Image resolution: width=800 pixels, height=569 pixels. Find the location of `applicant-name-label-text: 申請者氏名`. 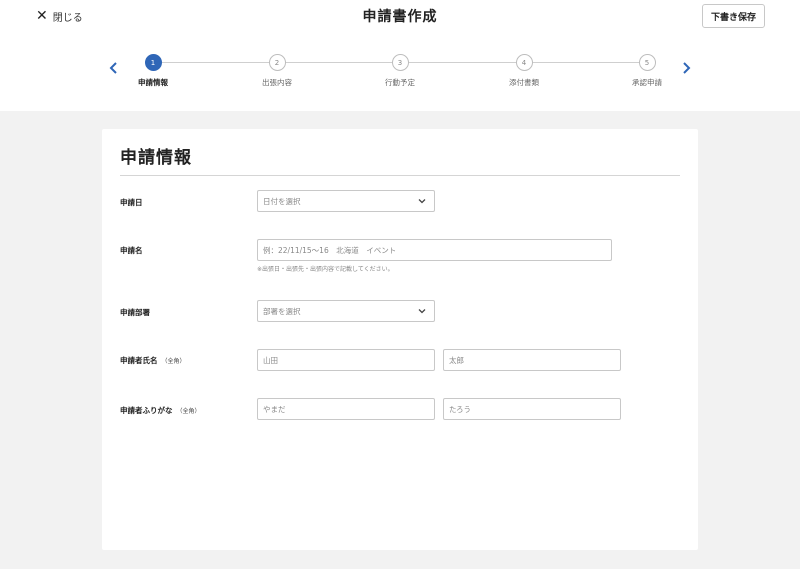

applicant-name-label-text: 申請者氏名 is located at coordinates (139, 360).